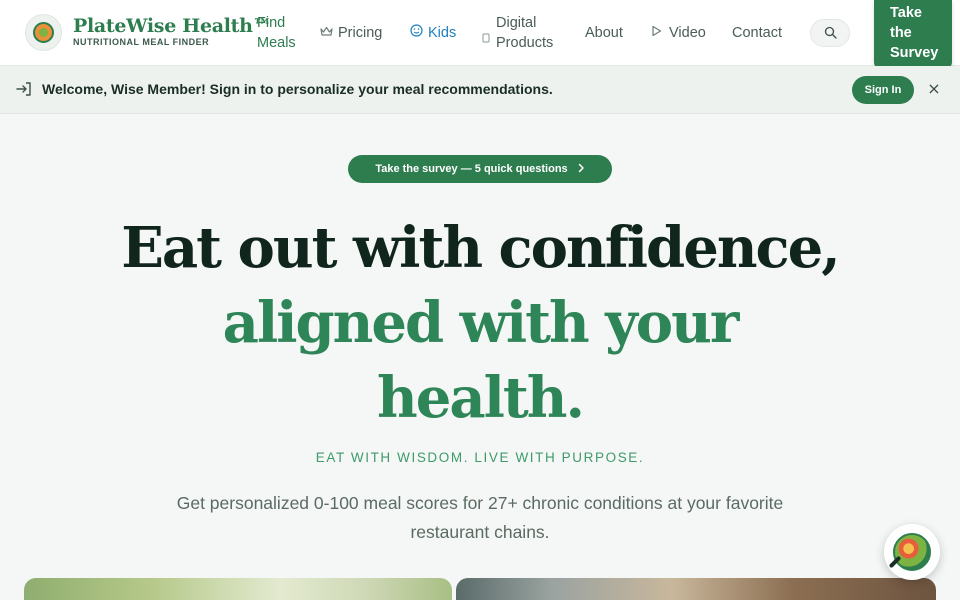 The width and height of the screenshot is (960, 600). Describe the element at coordinates (687, 33) in the screenshot. I see `nav-video-label: Video` at that location.